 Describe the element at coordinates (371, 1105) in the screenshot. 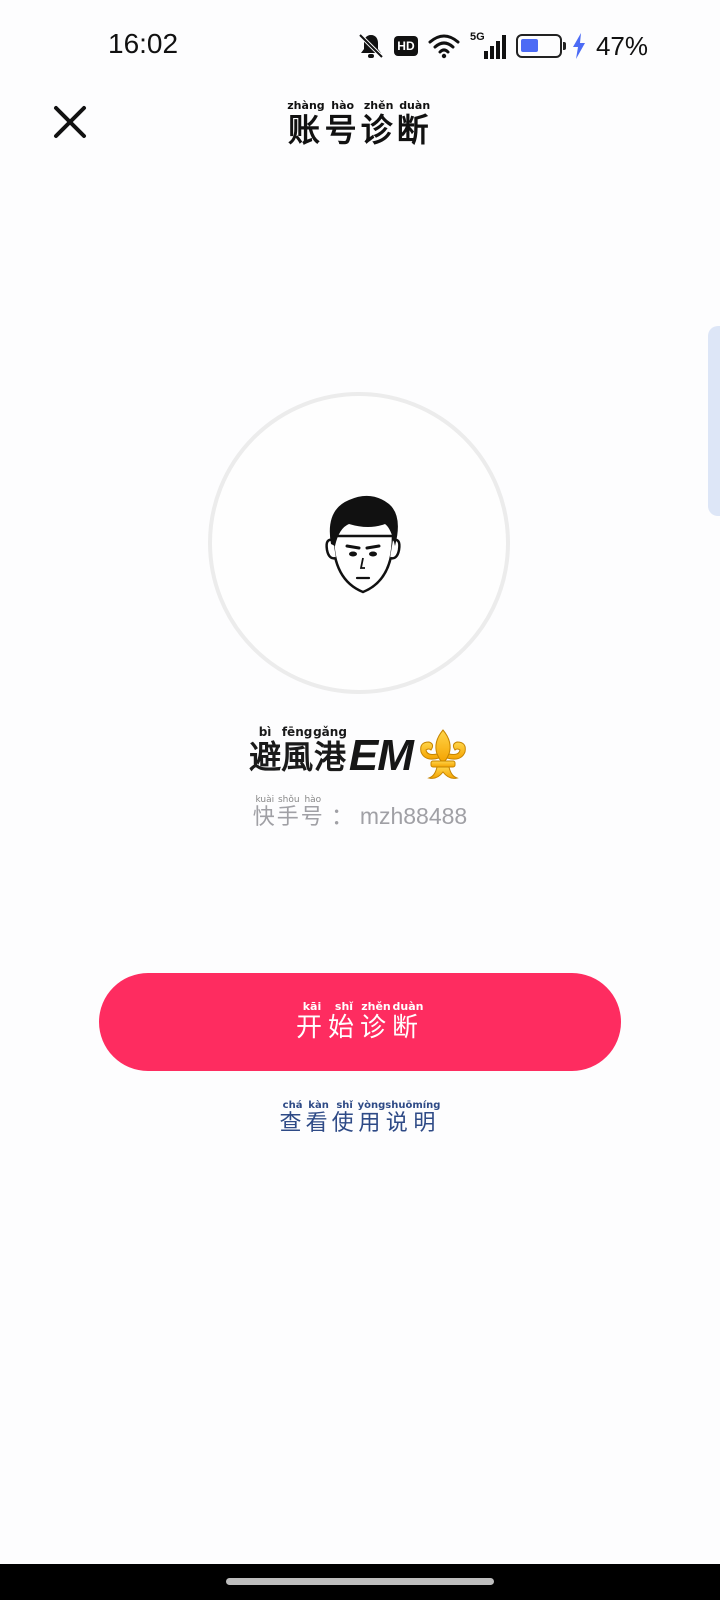

I see `pinyin: yòng` at that location.